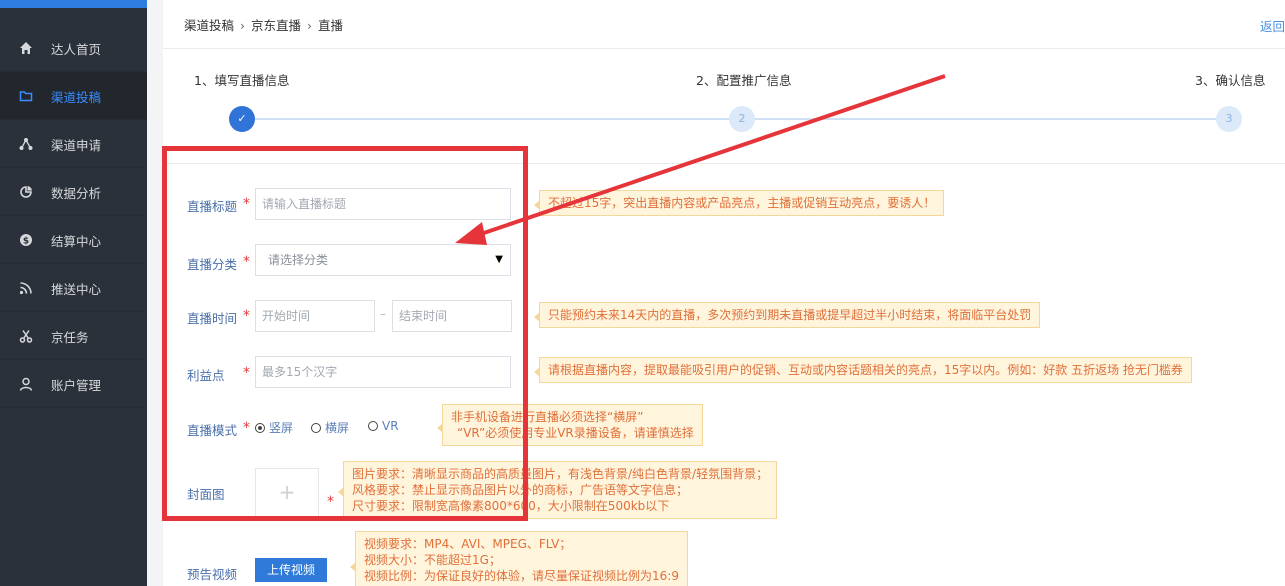 This screenshot has width=1285, height=586. I want to click on sidebar-item-label: 结算中心, so click(76, 241).